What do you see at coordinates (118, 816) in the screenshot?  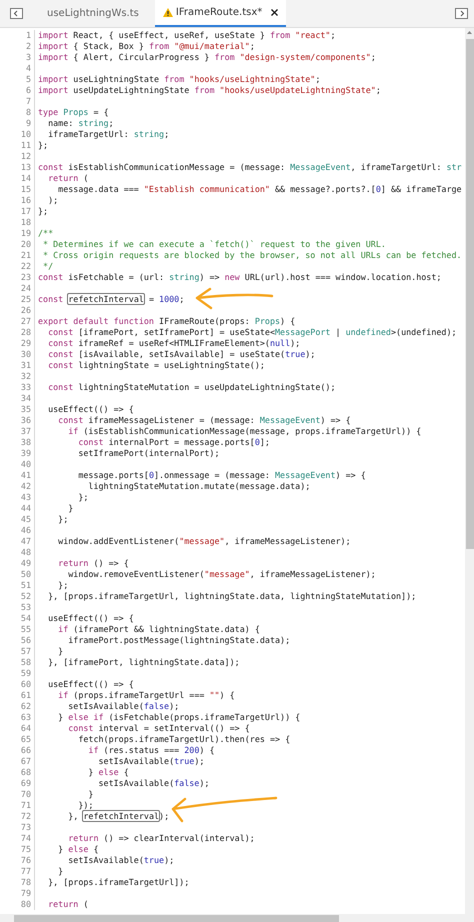 I see `code-line: }, refetchInterval);` at bounding box center [118, 816].